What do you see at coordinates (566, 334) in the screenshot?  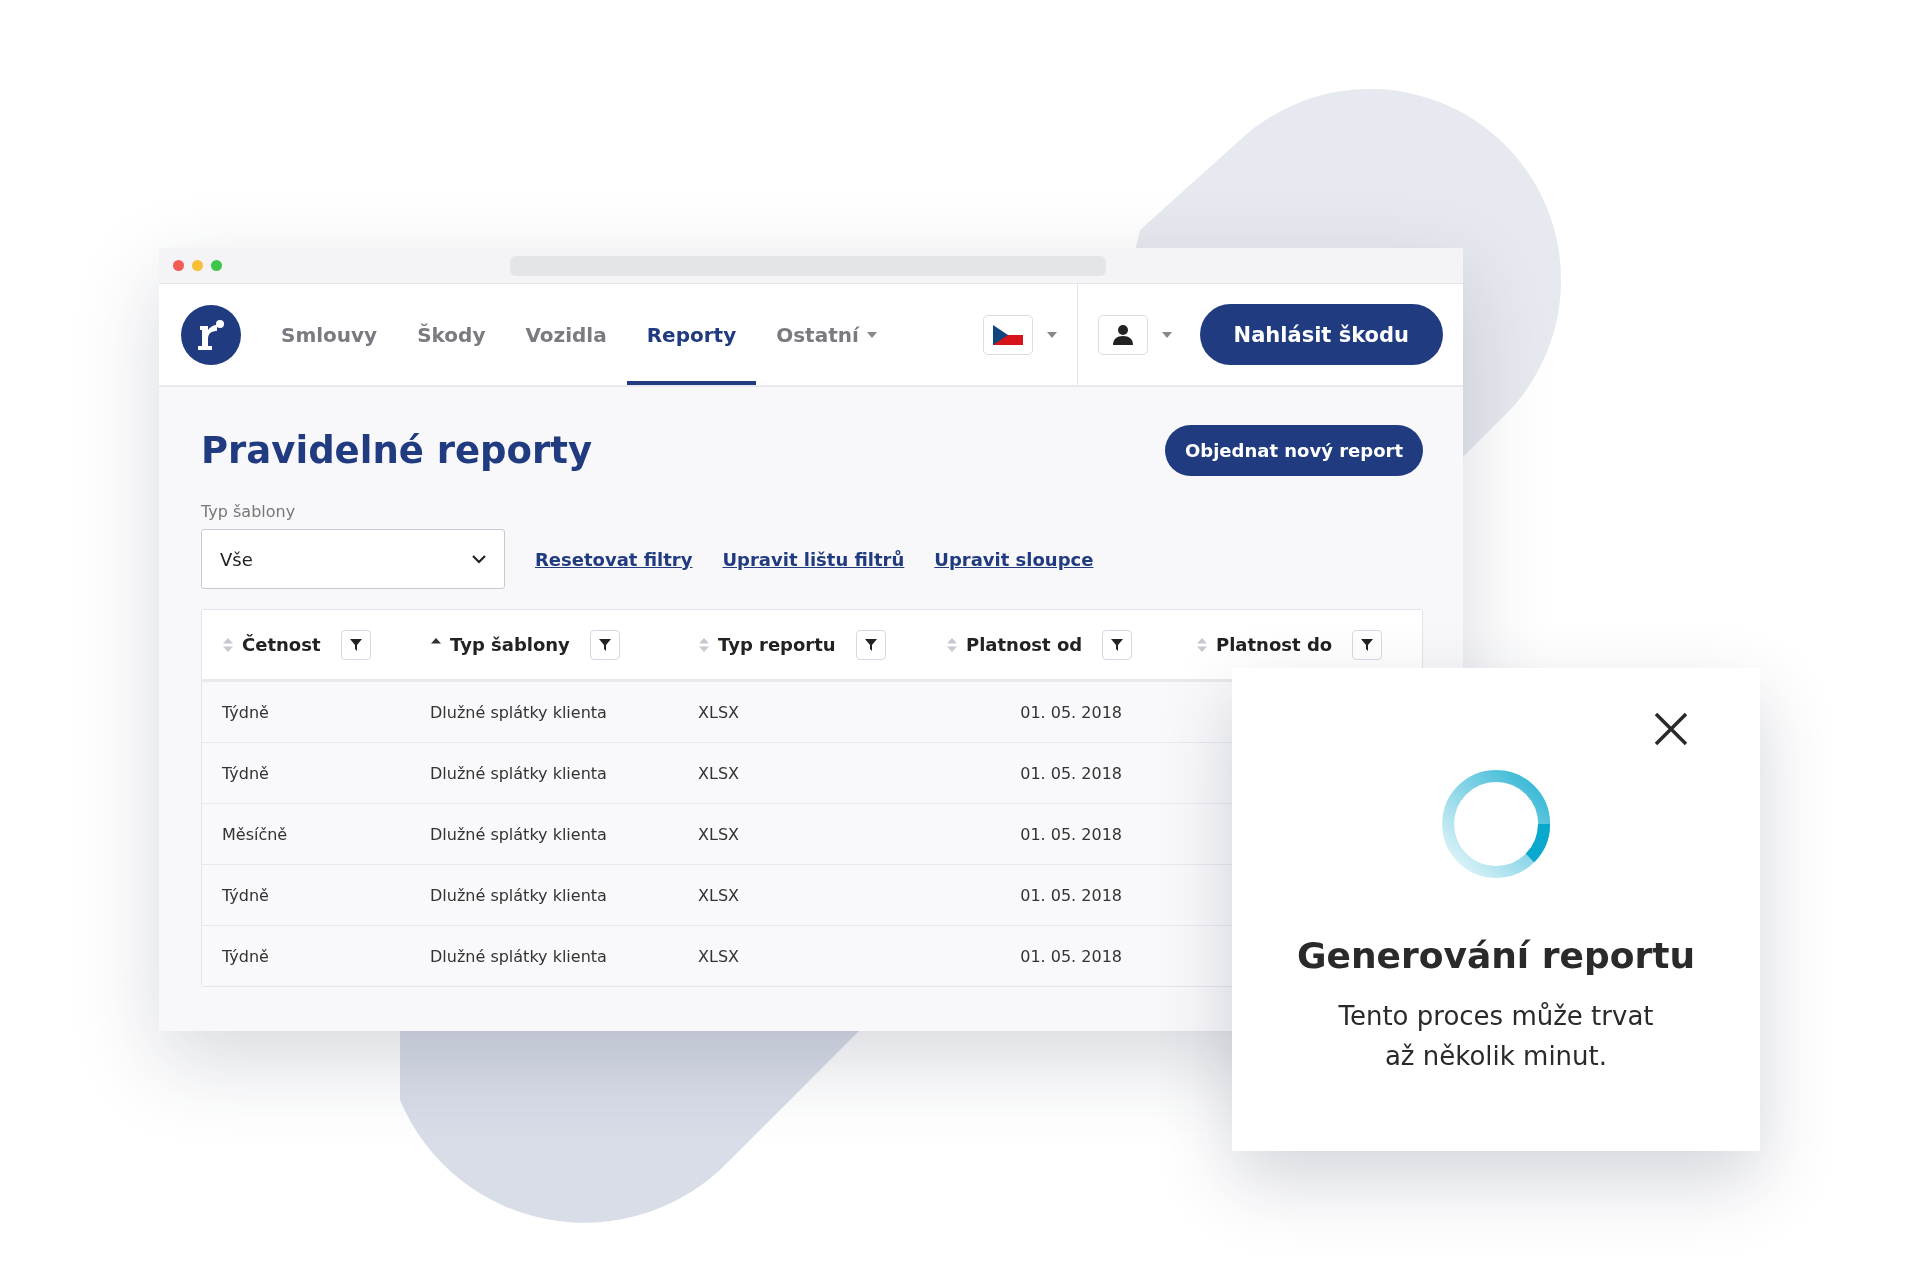 I see `nav-tab: Vozidla` at bounding box center [566, 334].